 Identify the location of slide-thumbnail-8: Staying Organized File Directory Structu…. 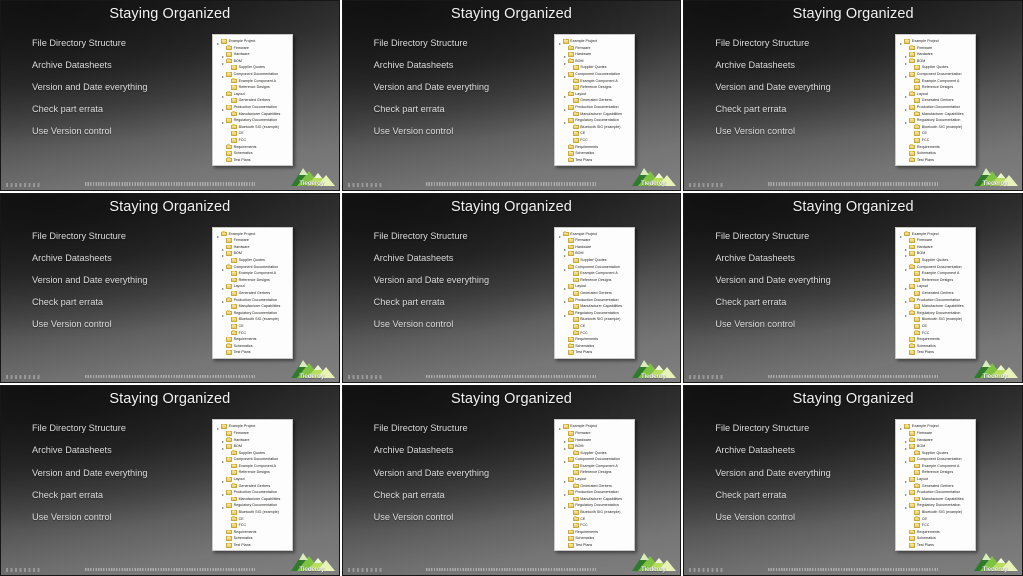
(511, 480).